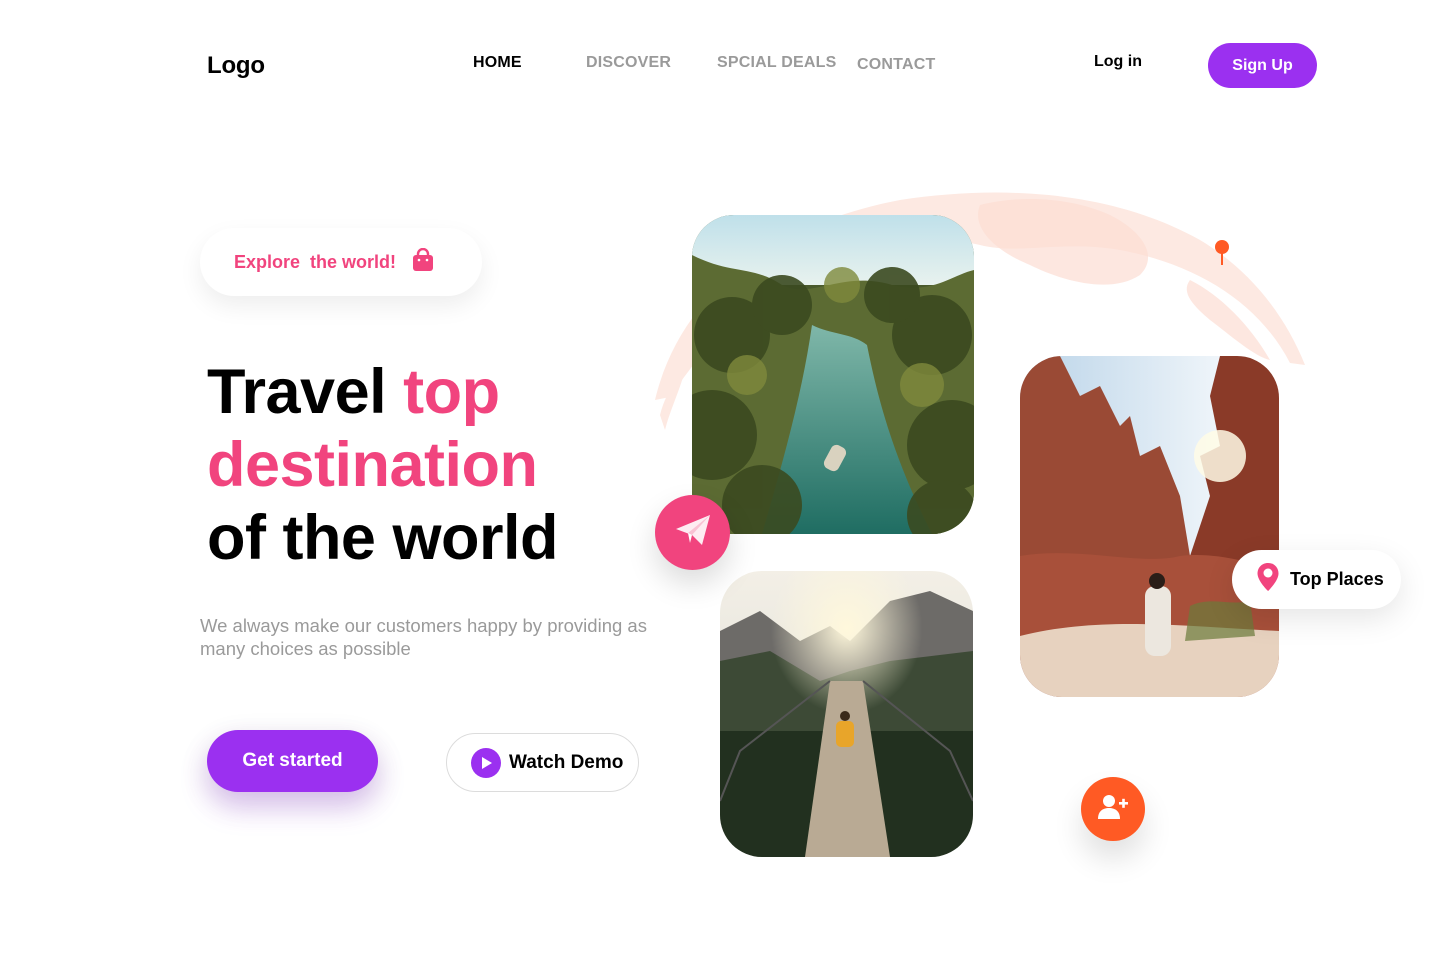 This screenshot has width=1440, height=968. Describe the element at coordinates (776, 63) in the screenshot. I see `nav-special-deals: SPCIAL DEALS` at that location.